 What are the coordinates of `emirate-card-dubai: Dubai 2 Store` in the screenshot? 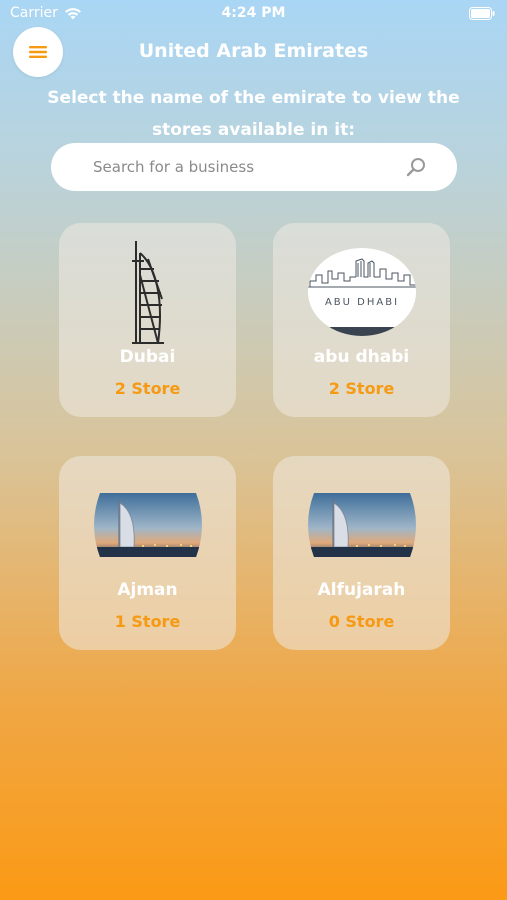 It's located at (147, 320).